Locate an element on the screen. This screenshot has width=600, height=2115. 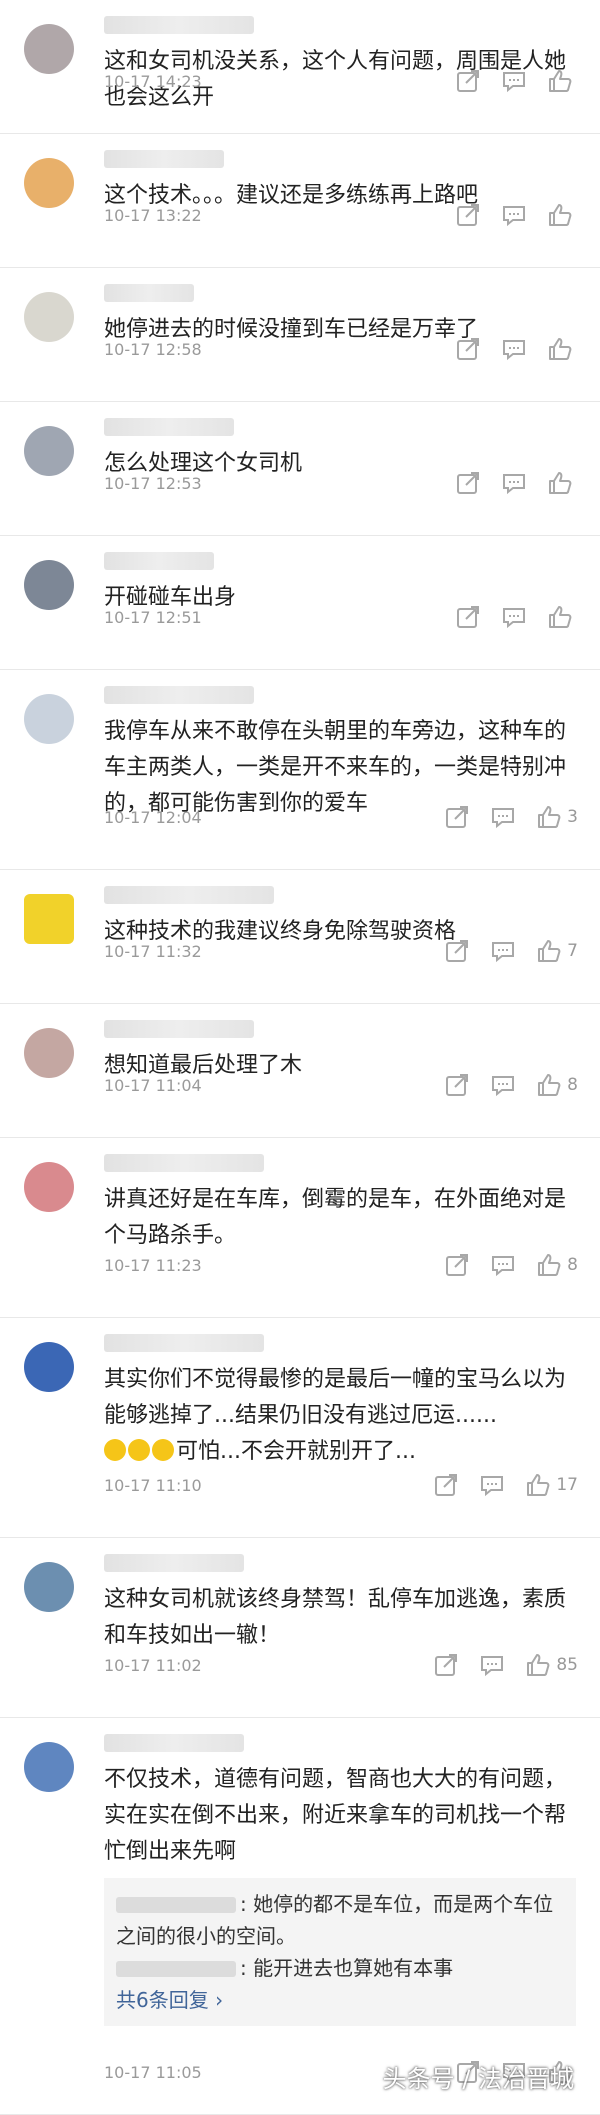
comment-time: 10-17 13:22 is located at coordinates (153, 215).